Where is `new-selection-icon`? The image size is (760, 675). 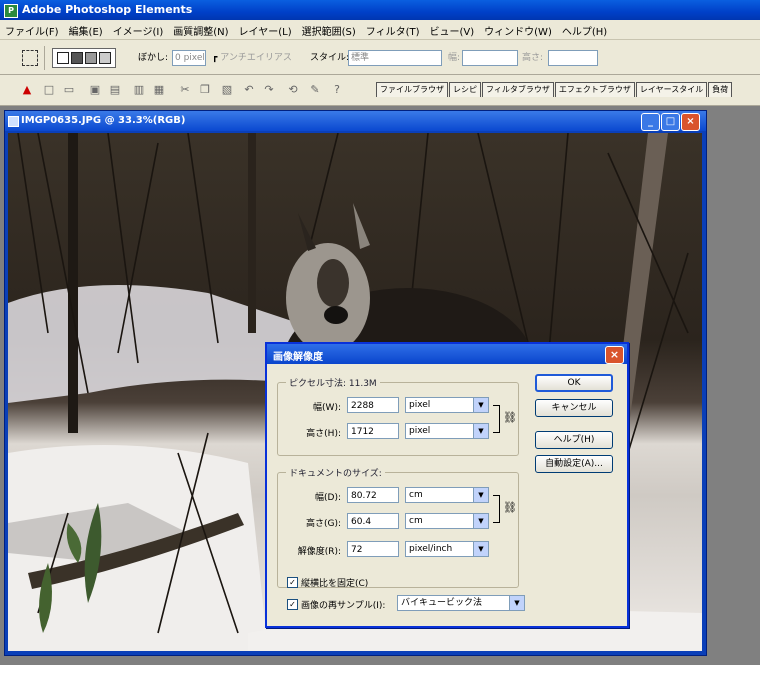 new-selection-icon is located at coordinates (63, 58).